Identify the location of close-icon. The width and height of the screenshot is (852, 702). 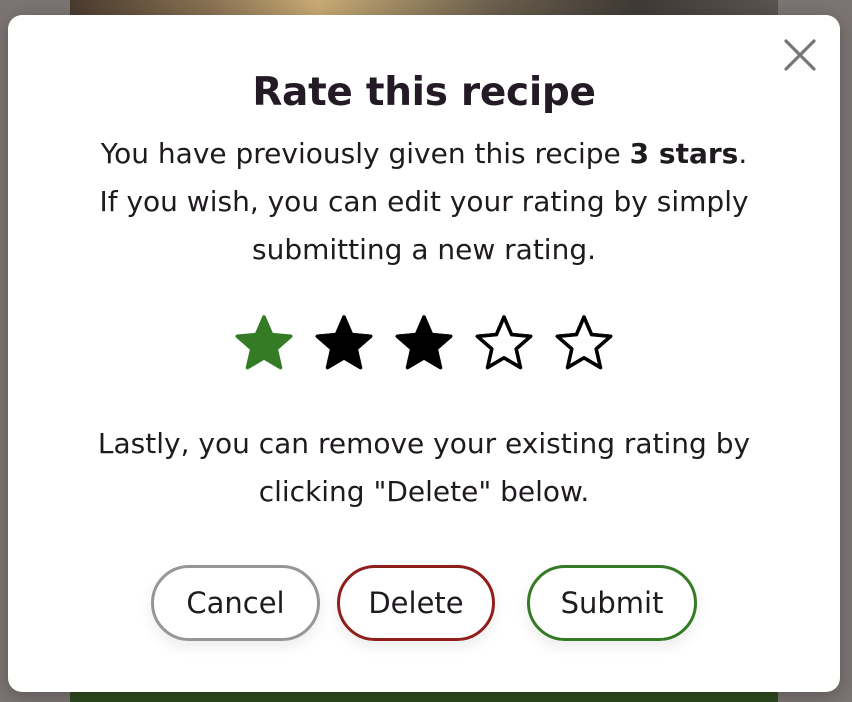
(800, 55).